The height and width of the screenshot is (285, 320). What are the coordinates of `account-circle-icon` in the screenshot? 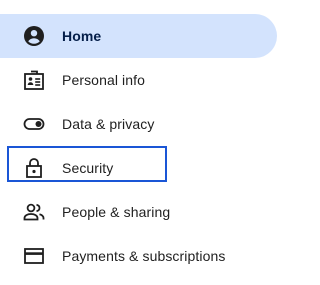 It's located at (34, 36).